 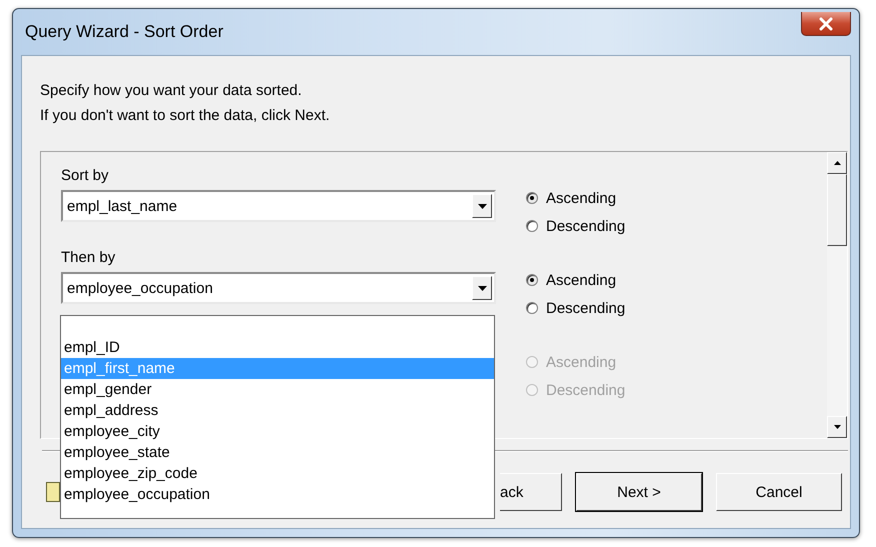 I want to click on scroll-up-icon, so click(x=837, y=163).